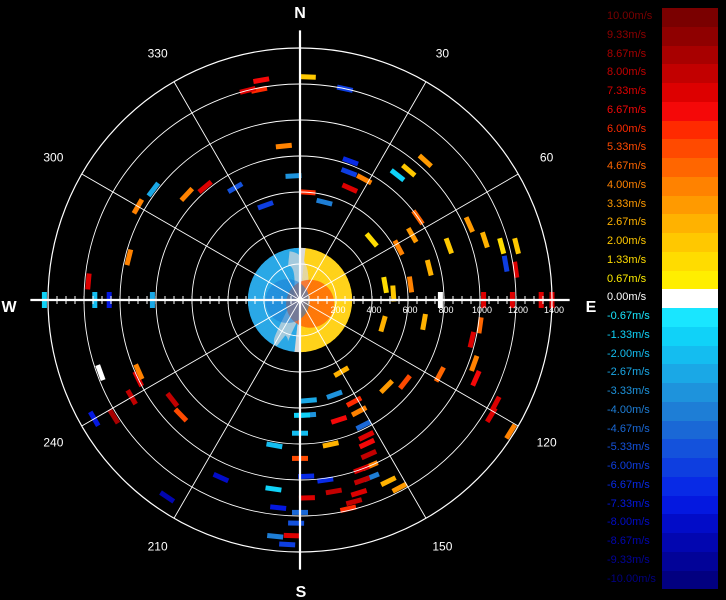 The width and height of the screenshot is (726, 600). What do you see at coordinates (661, 186) in the screenshot?
I see `legend-entry: 4.00m/s` at bounding box center [661, 186].